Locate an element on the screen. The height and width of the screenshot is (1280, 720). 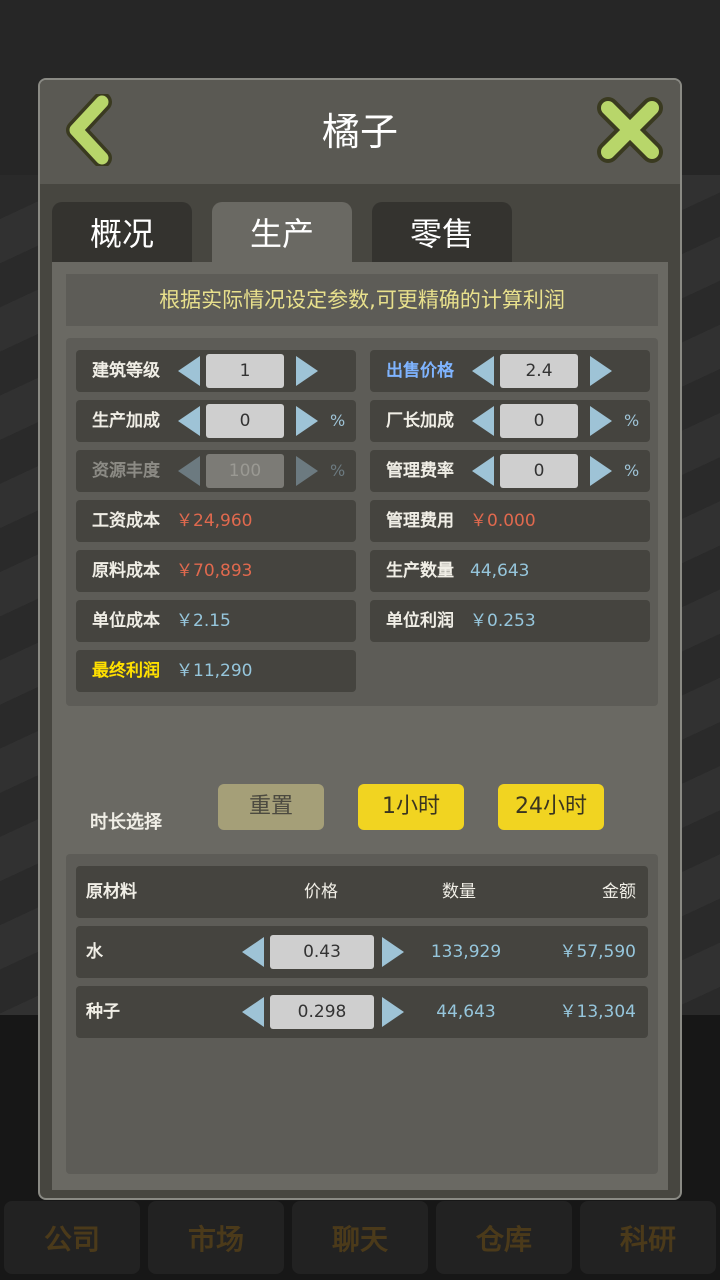
material-amount: ￥57,590 is located at coordinates (597, 952).